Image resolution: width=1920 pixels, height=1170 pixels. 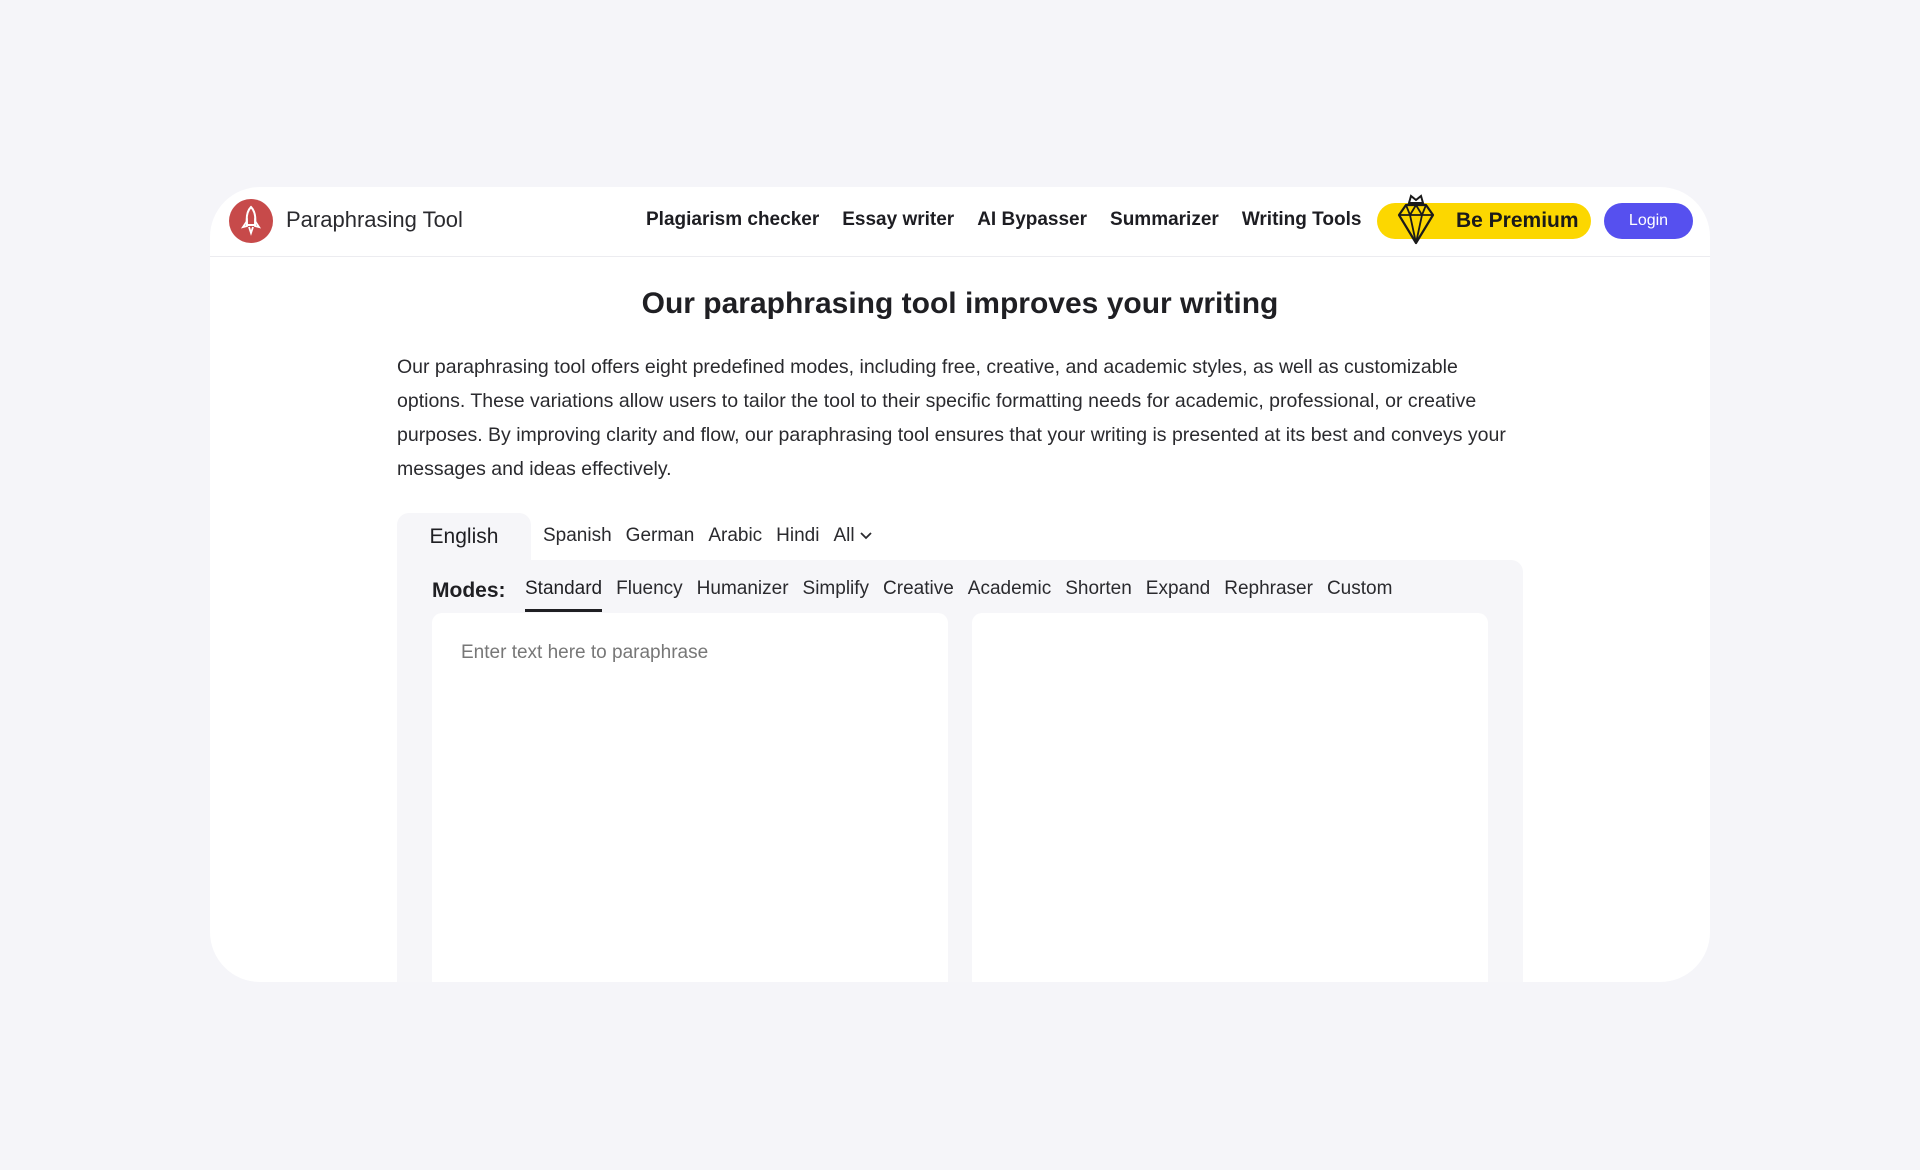 What do you see at coordinates (898, 220) in the screenshot?
I see `nav-essay-writer: Essay writer` at bounding box center [898, 220].